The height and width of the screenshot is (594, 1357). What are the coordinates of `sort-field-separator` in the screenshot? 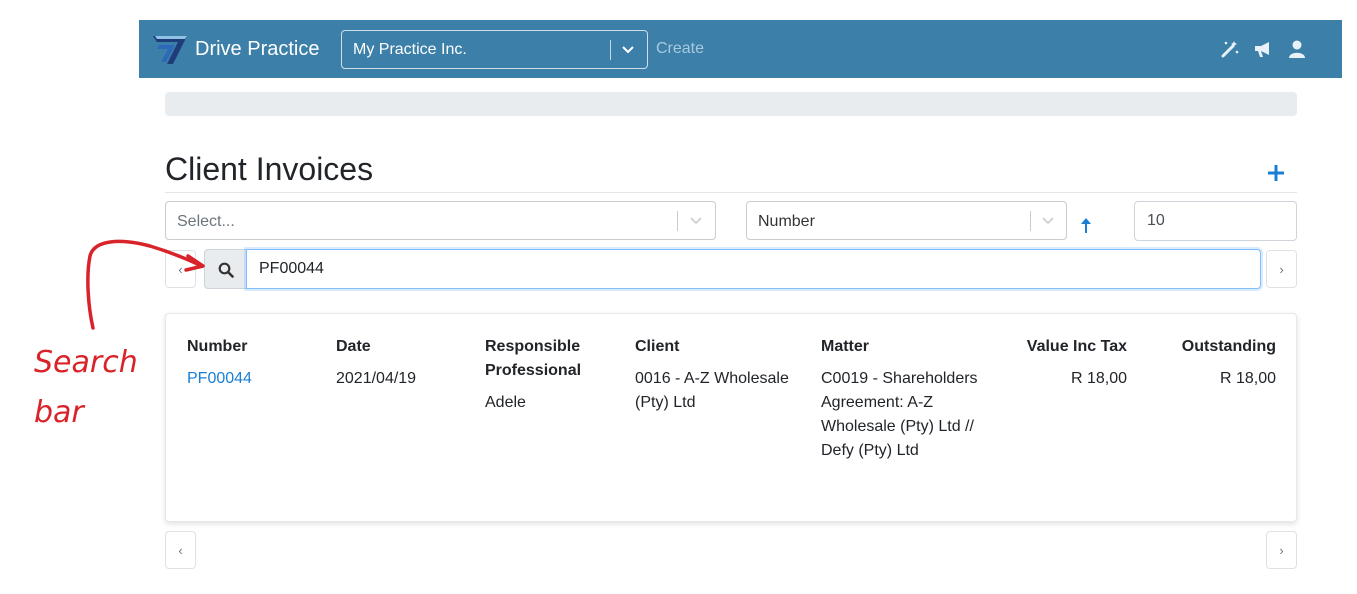 It's located at (1030, 221).